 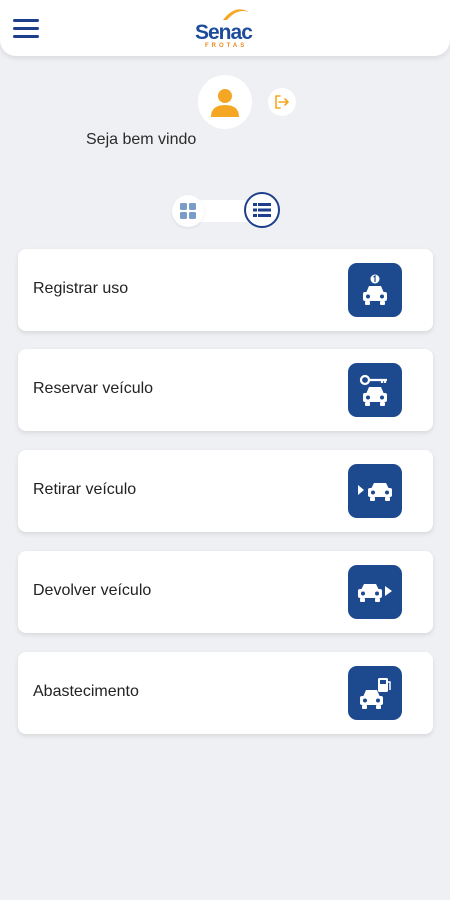 What do you see at coordinates (225, 290) in the screenshot?
I see `menu-item-registrar-uso: Registrar uso` at bounding box center [225, 290].